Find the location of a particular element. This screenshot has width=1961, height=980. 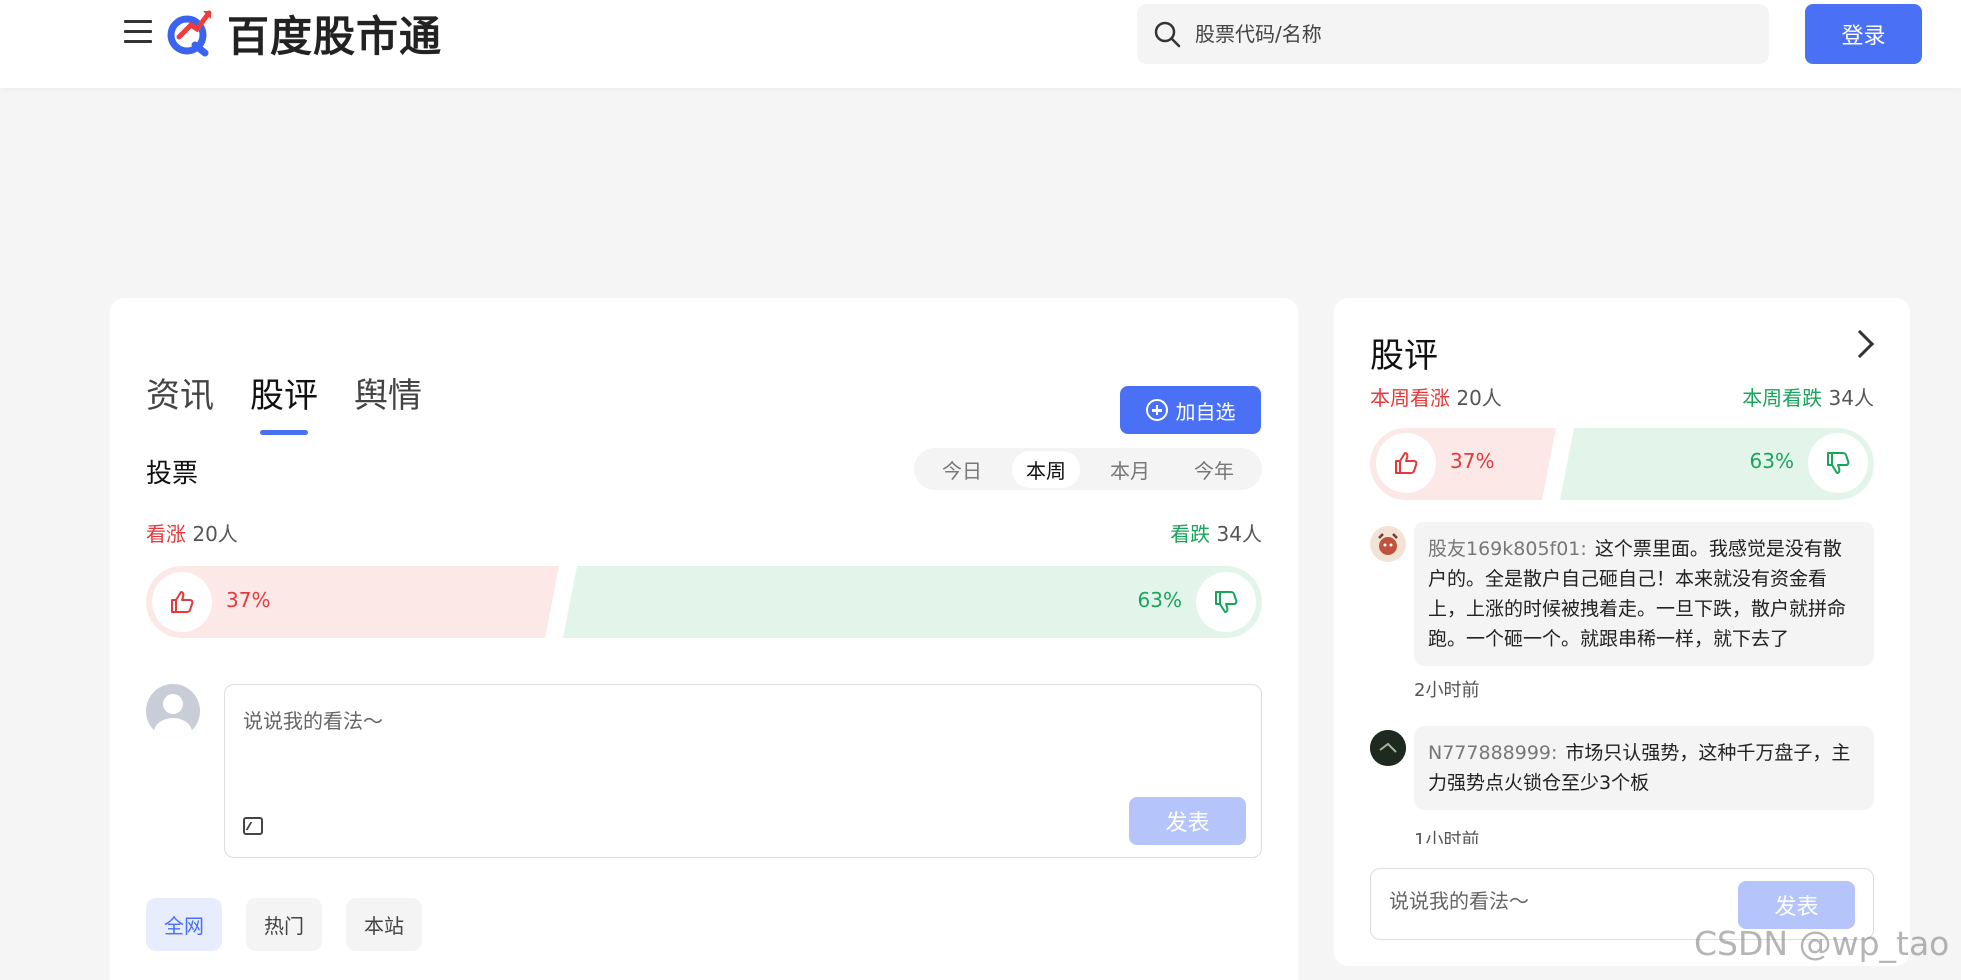

vote-down-button is located at coordinates (1226, 602).